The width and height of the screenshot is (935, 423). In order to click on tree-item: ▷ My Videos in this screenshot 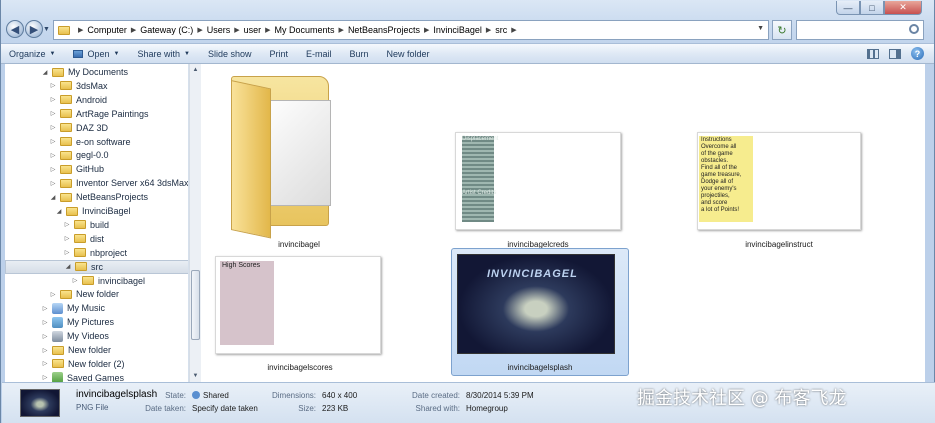, I will do `click(75, 336)`.